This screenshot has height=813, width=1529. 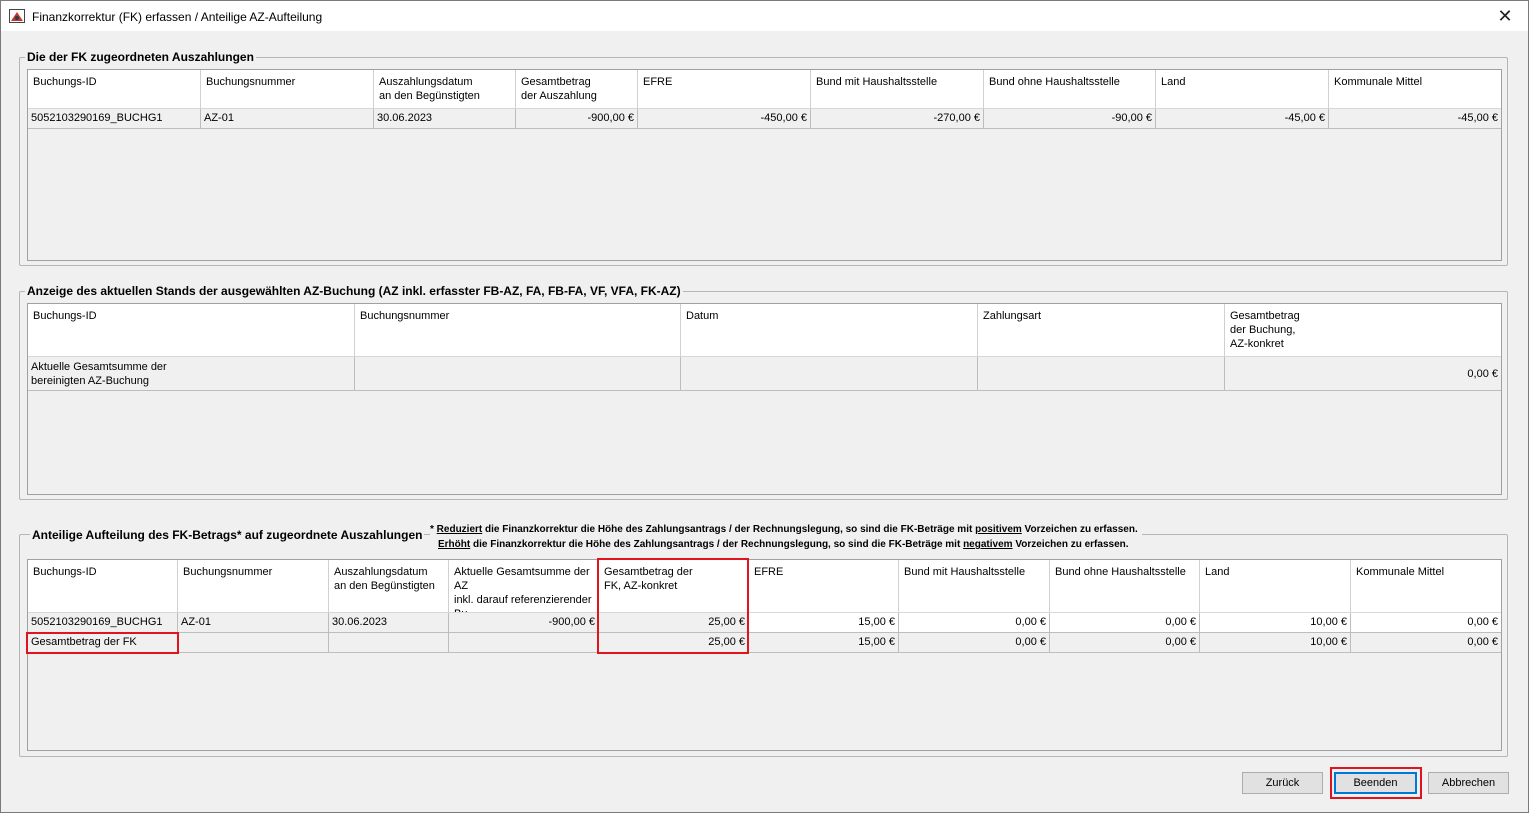 What do you see at coordinates (524, 623) in the screenshot?
I see `cell-current-total: -900,00 €` at bounding box center [524, 623].